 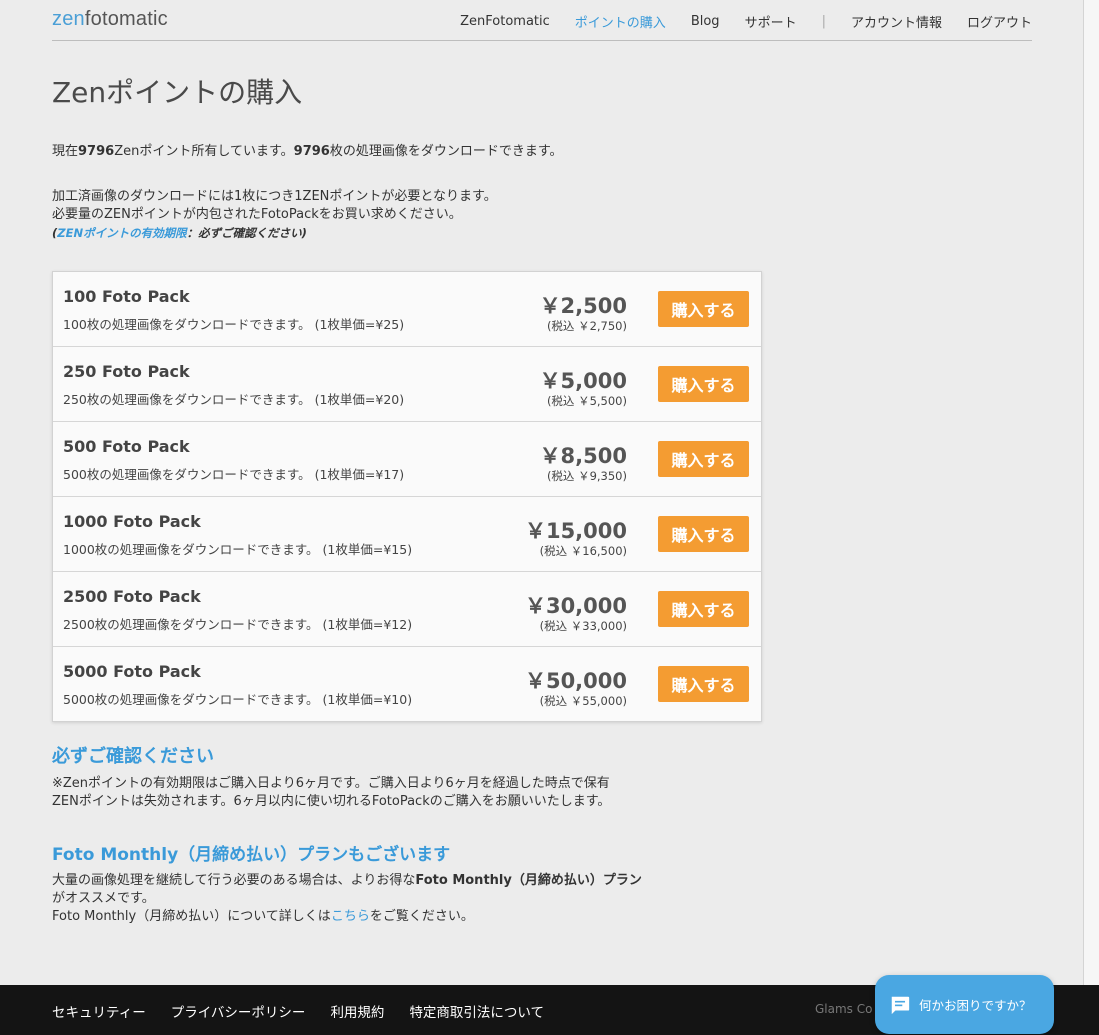 What do you see at coordinates (900, 1005) in the screenshot?
I see `chat-bubble-icon` at bounding box center [900, 1005].